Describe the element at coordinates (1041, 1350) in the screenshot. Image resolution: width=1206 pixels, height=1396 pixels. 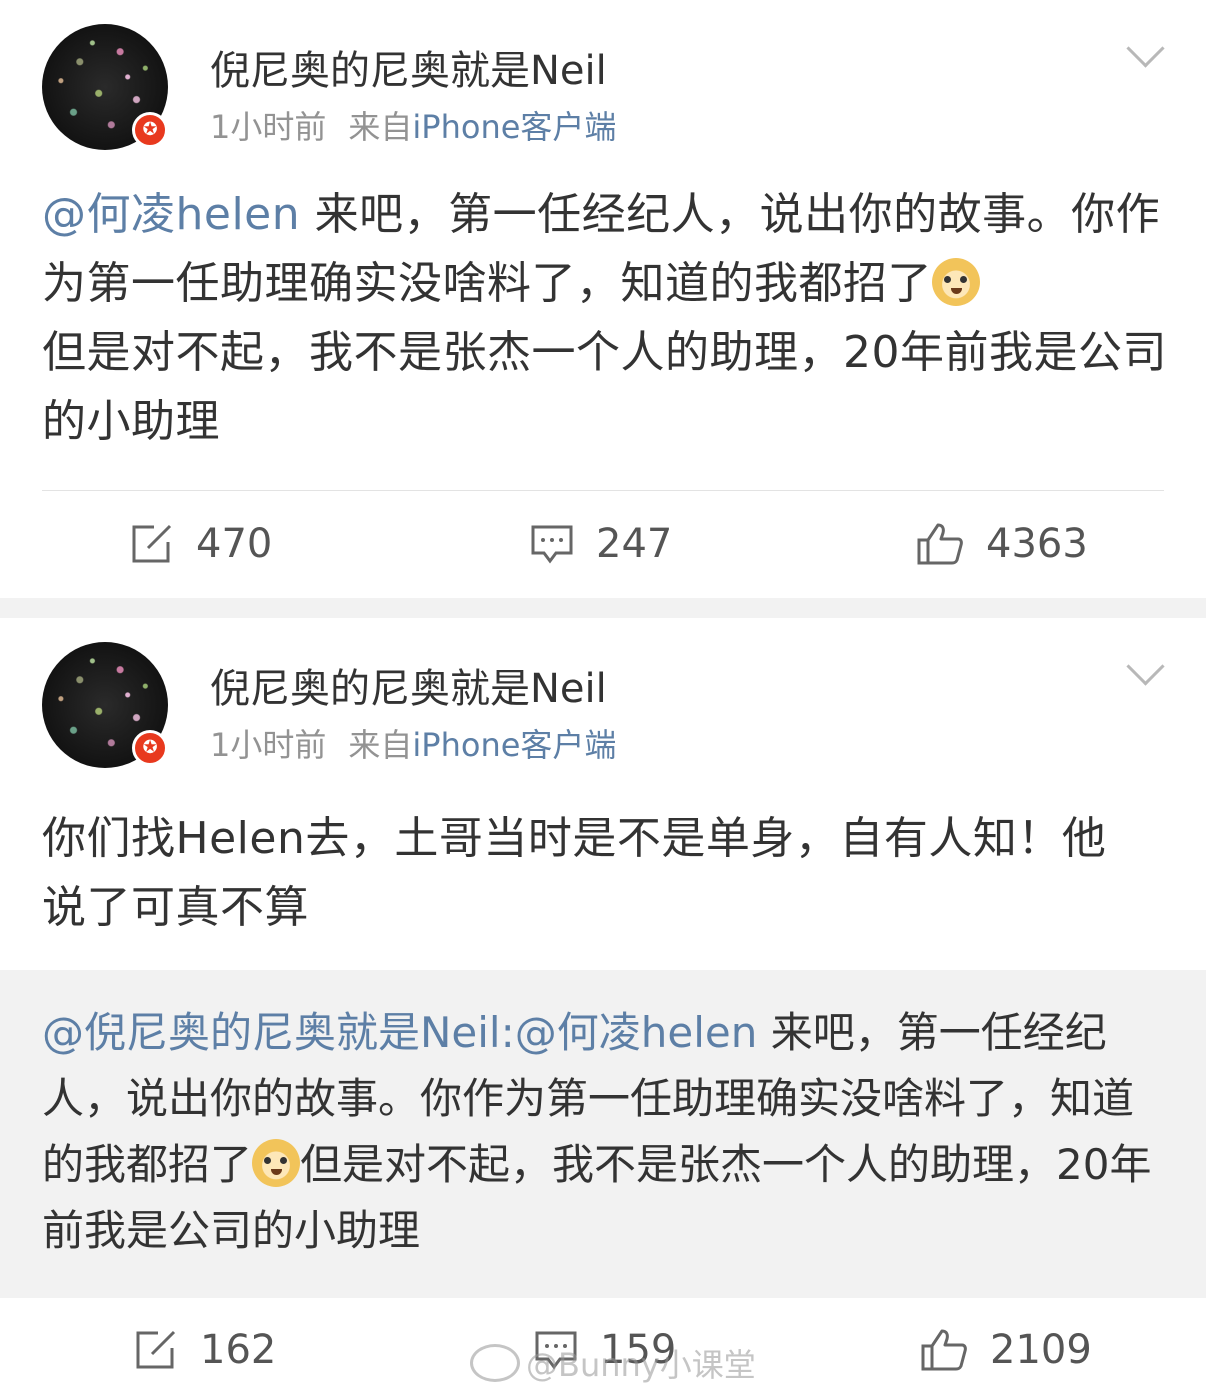
I see `like-count: 2109` at that location.